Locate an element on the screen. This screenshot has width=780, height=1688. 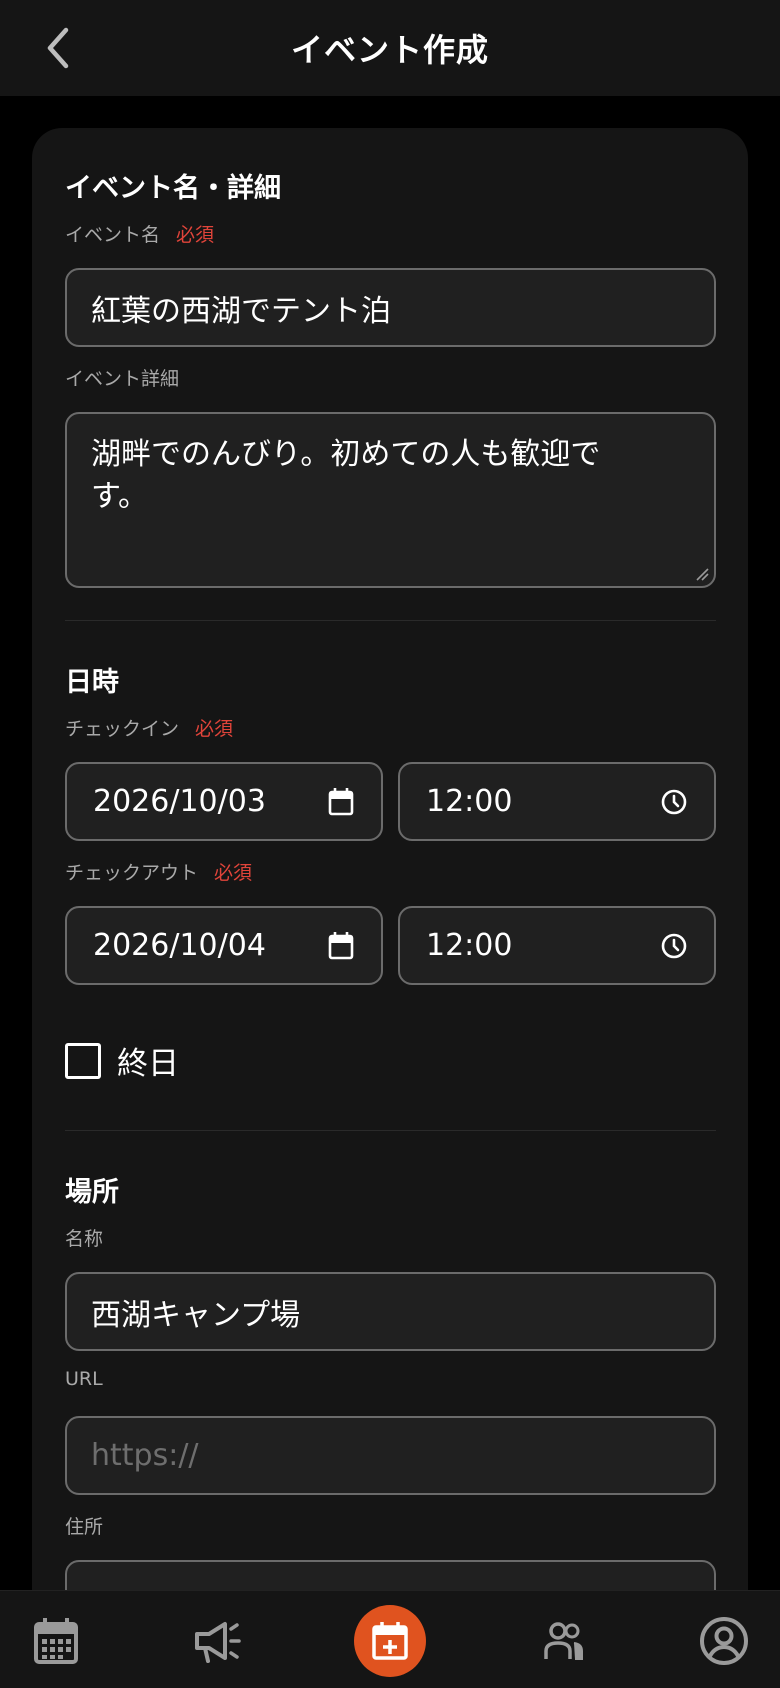
event-name-label-text: イベント名 is located at coordinates (113, 235).